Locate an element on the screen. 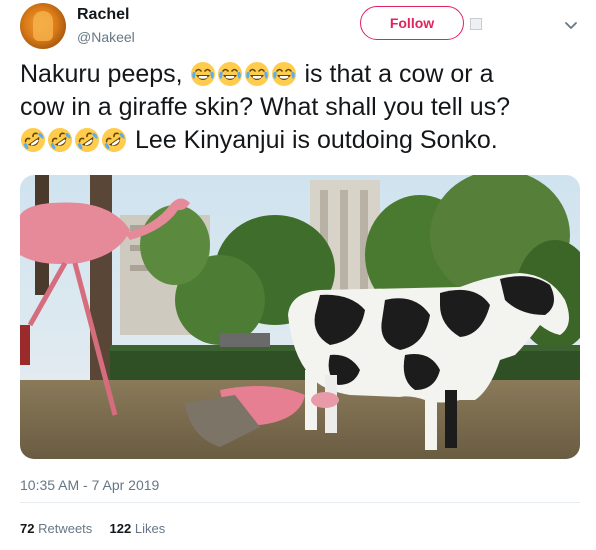 The height and width of the screenshot is (550, 596). retweets-count: 72 is located at coordinates (27, 528).